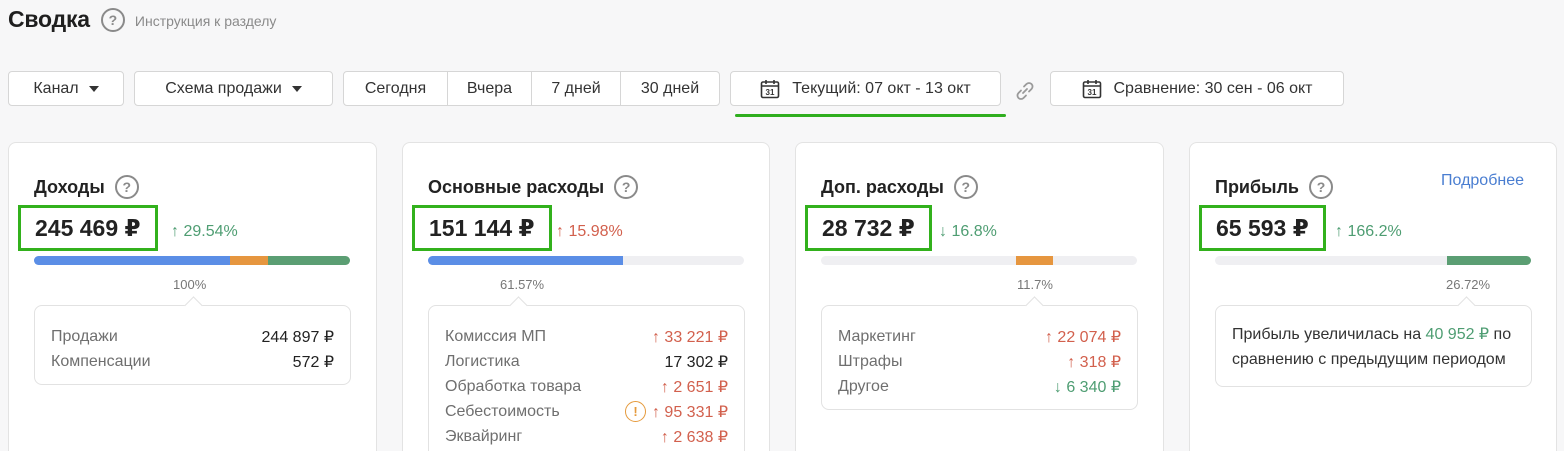  What do you see at coordinates (49, 19) in the screenshot?
I see `page-title: Сводка` at bounding box center [49, 19].